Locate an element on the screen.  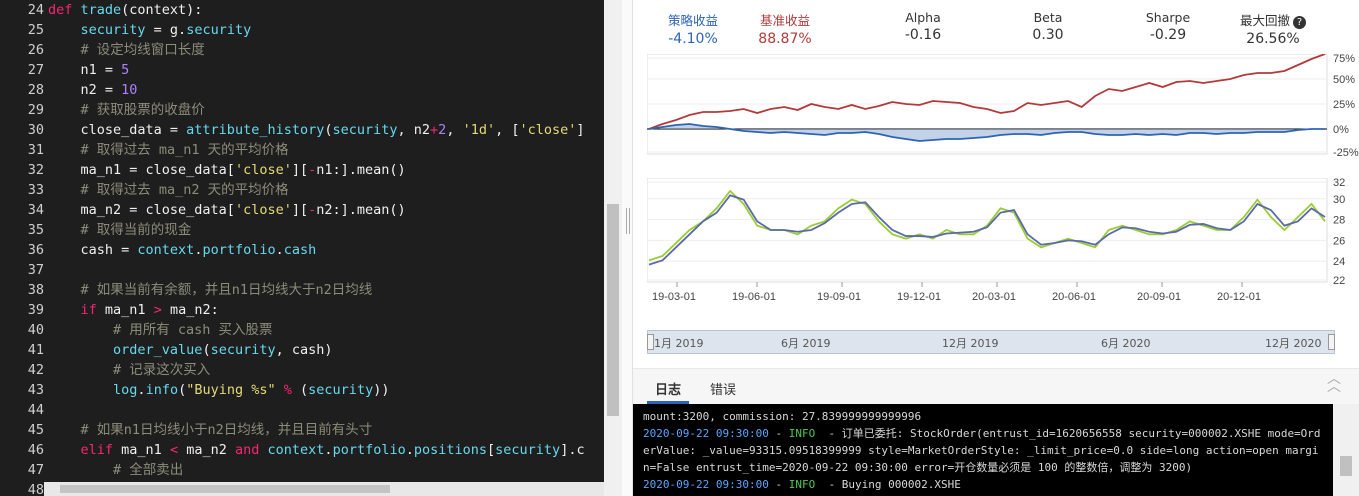
code-line: 36 cash = context.portfolio.cash is located at coordinates (158, 250).